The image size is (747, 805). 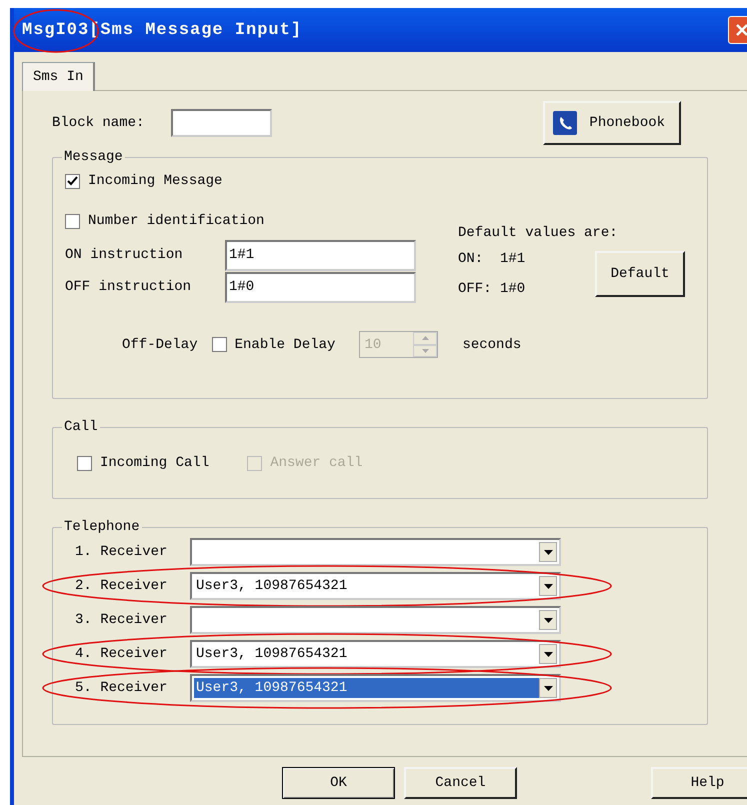 What do you see at coordinates (612, 123) in the screenshot?
I see `phonebook-button: Phonebook` at bounding box center [612, 123].